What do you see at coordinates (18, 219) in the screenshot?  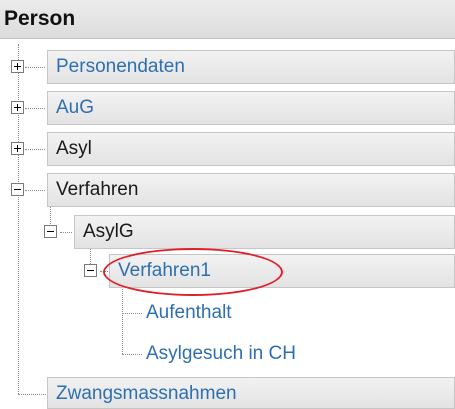 I see `tree-line-root` at bounding box center [18, 219].